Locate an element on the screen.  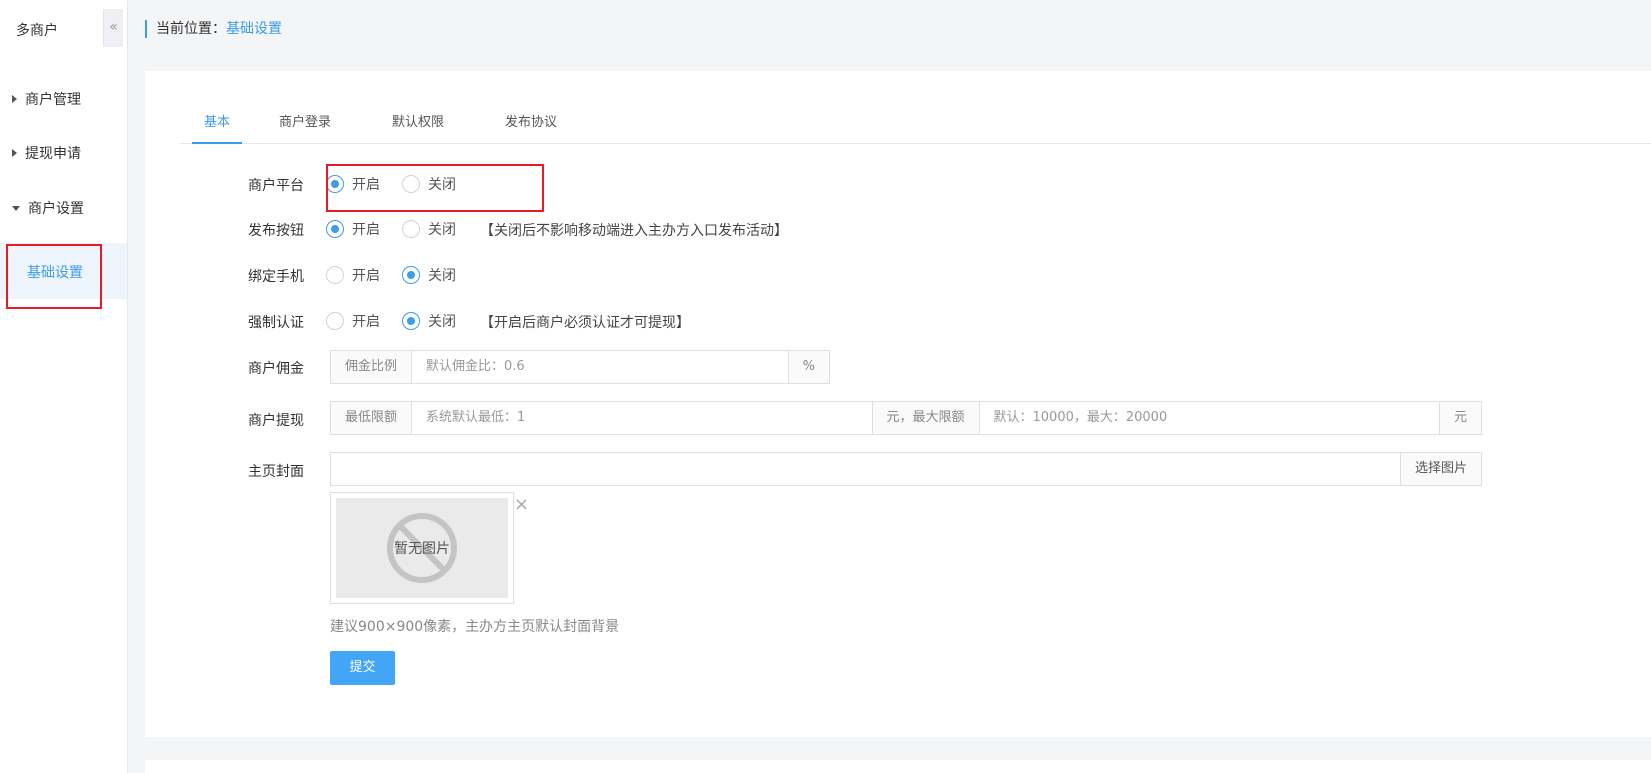
label-bind-phone: 绑定手机 is located at coordinates (276, 277).